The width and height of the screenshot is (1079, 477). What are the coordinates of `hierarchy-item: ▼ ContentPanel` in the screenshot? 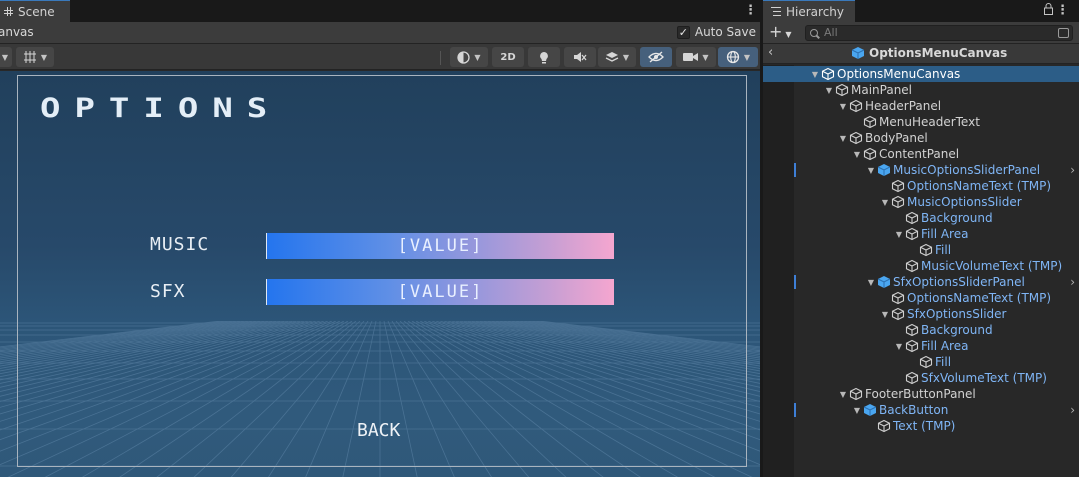 It's located at (921, 154).